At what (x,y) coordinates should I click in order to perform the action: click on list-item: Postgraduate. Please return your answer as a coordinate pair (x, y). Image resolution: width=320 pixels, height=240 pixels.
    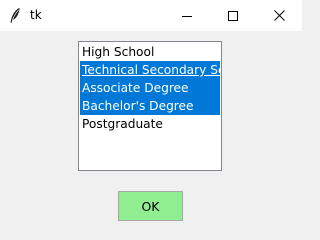
    Looking at the image, I should click on (150, 124).